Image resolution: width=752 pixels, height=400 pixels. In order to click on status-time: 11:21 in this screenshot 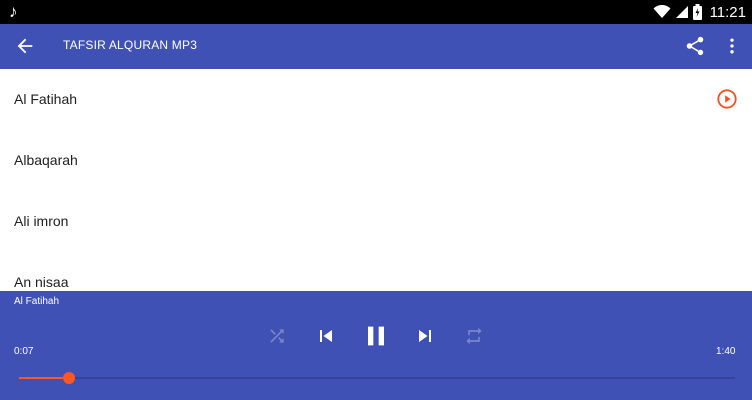, I will do `click(727, 12)`.